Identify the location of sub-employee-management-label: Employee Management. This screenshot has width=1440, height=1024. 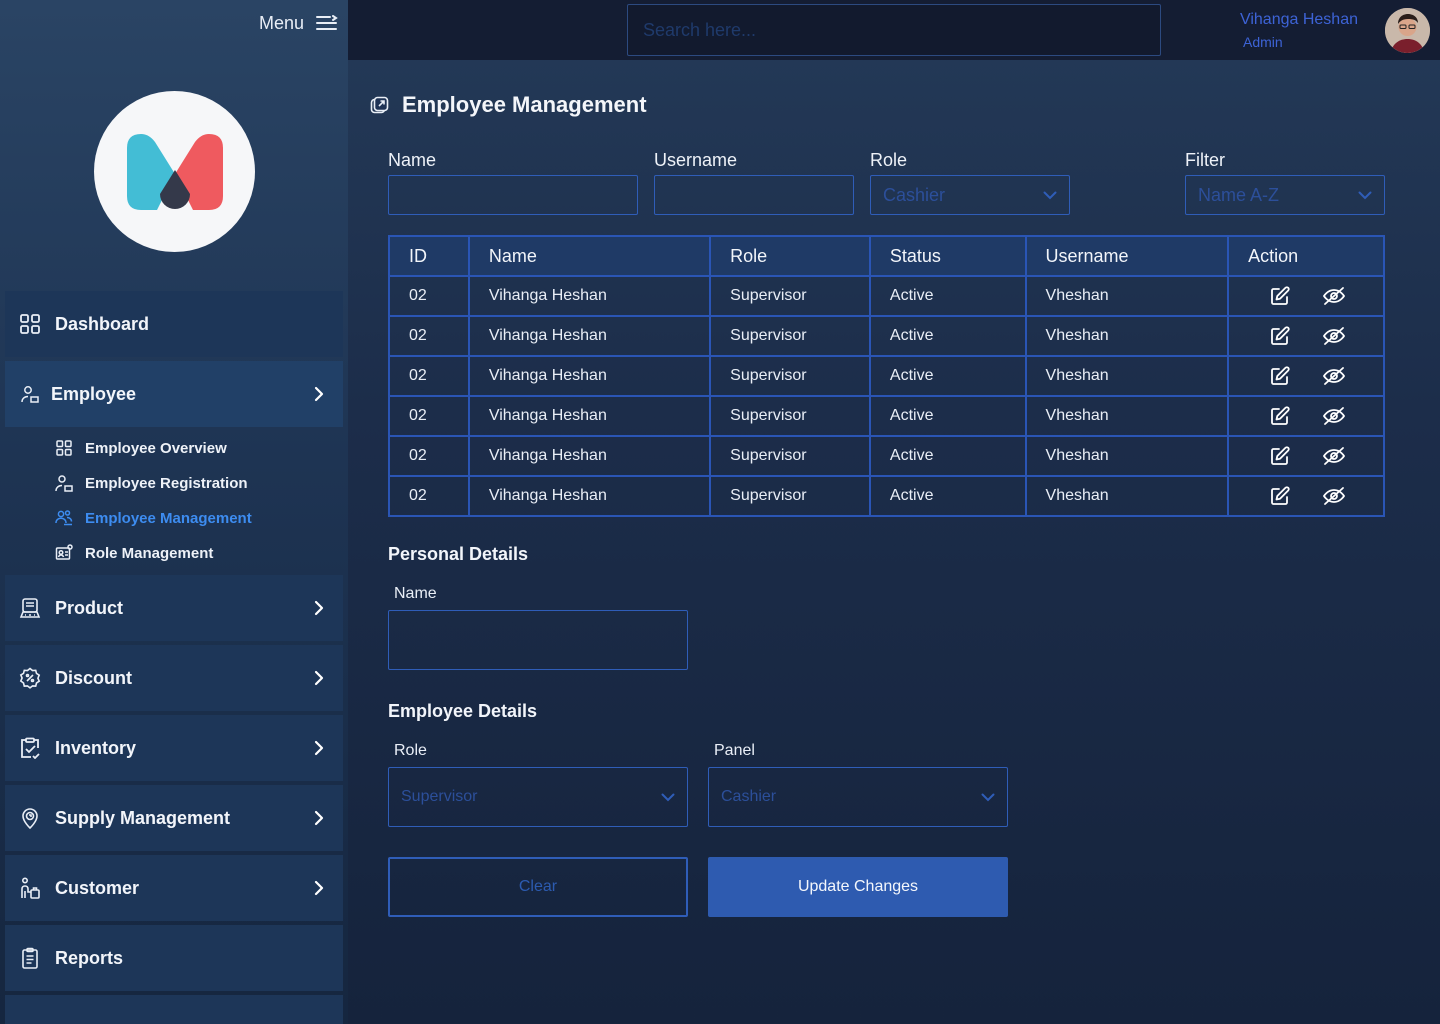
(168, 518).